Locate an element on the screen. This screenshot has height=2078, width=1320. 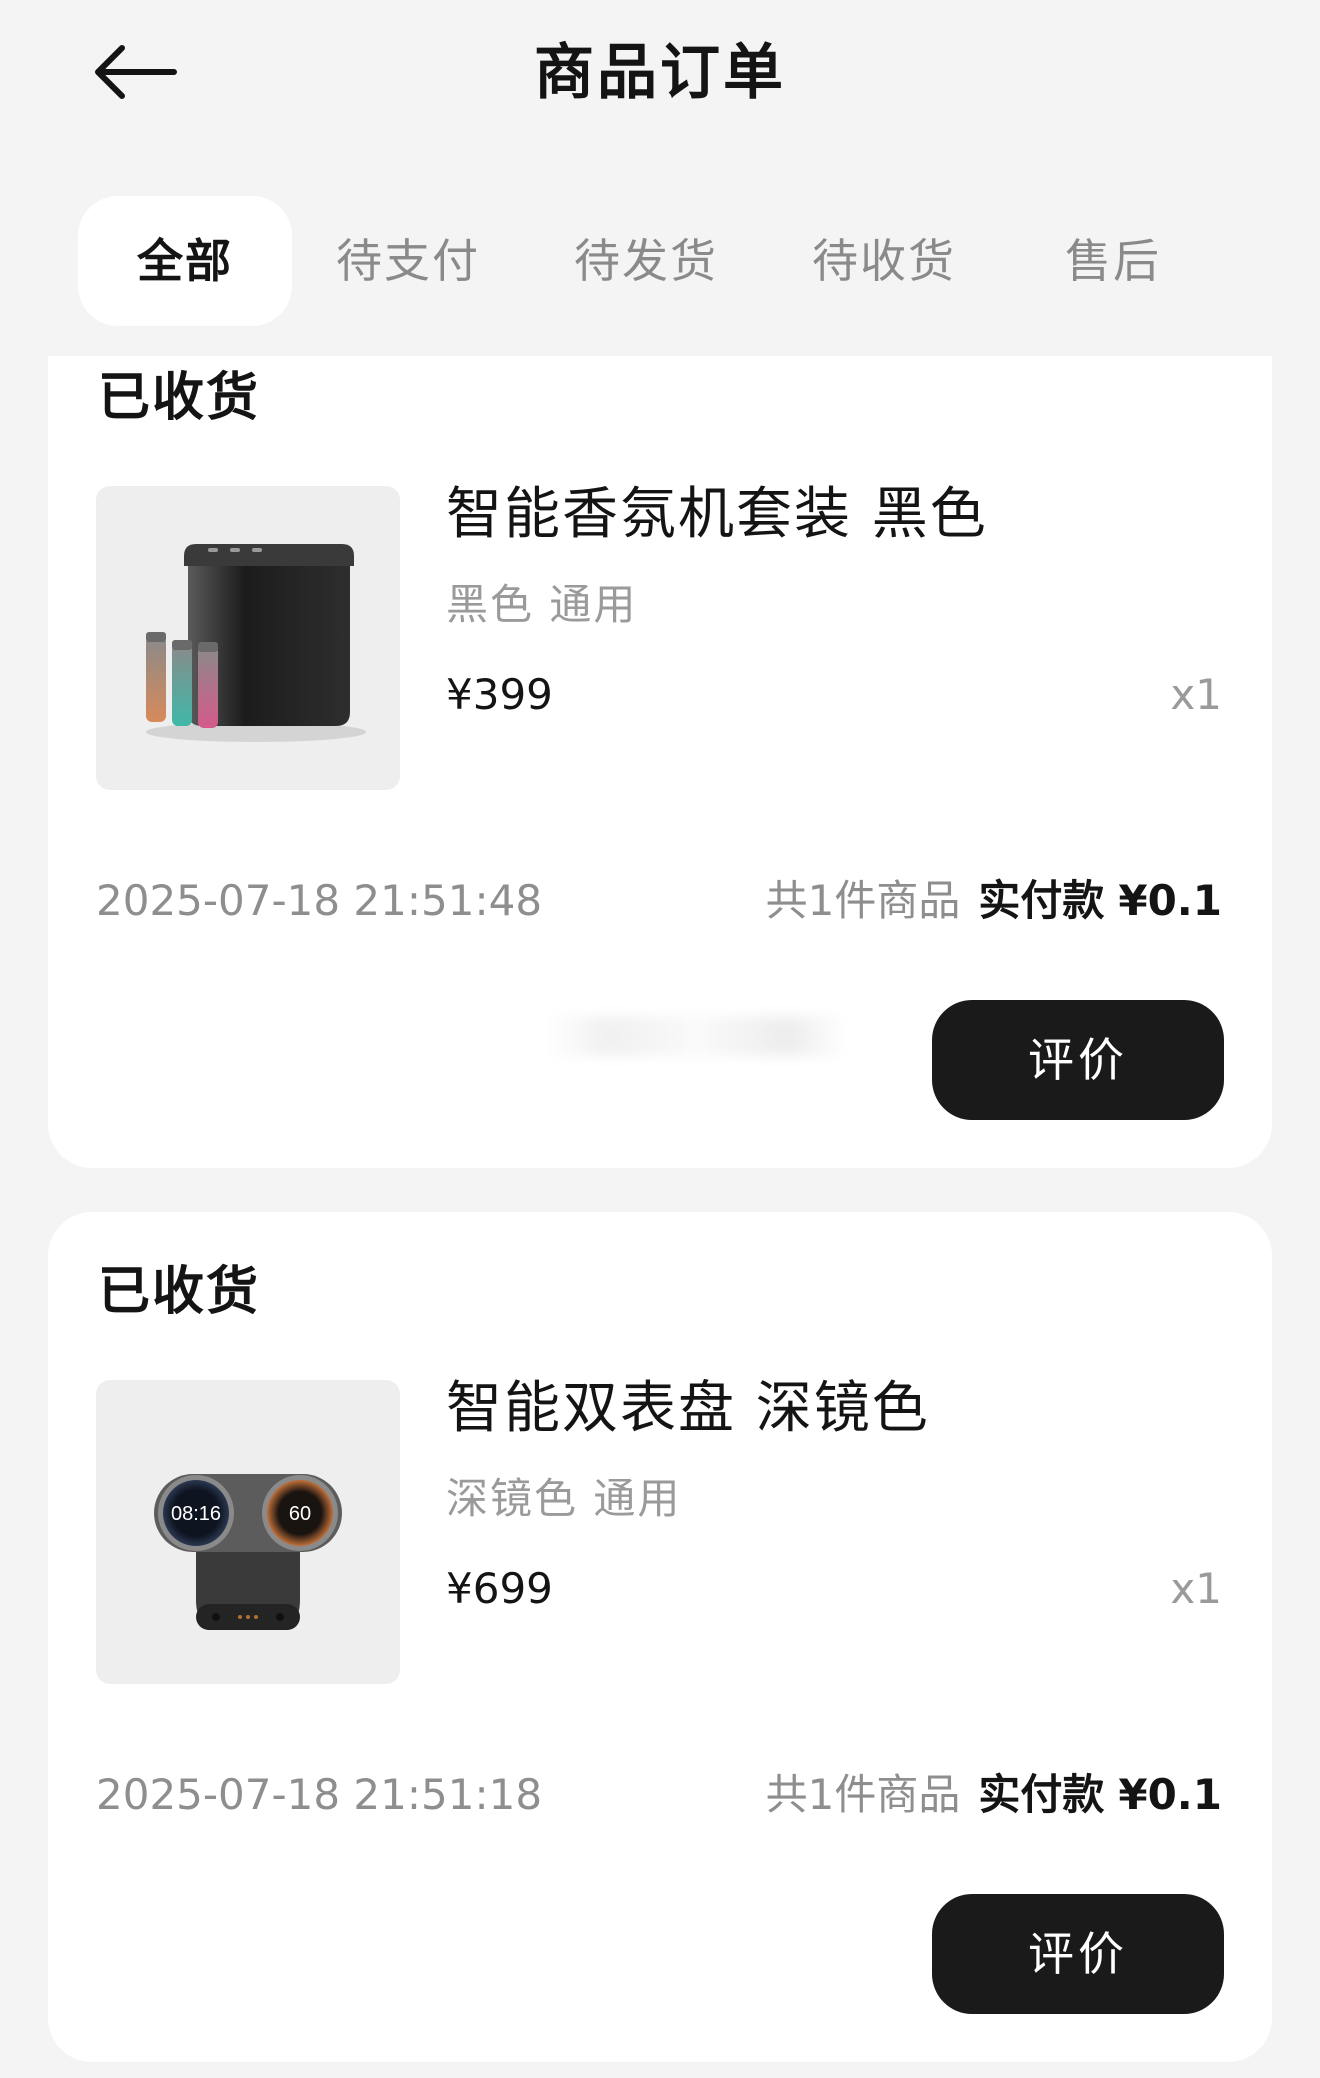
header-bar: 商品订单 is located at coordinates (660, 75).